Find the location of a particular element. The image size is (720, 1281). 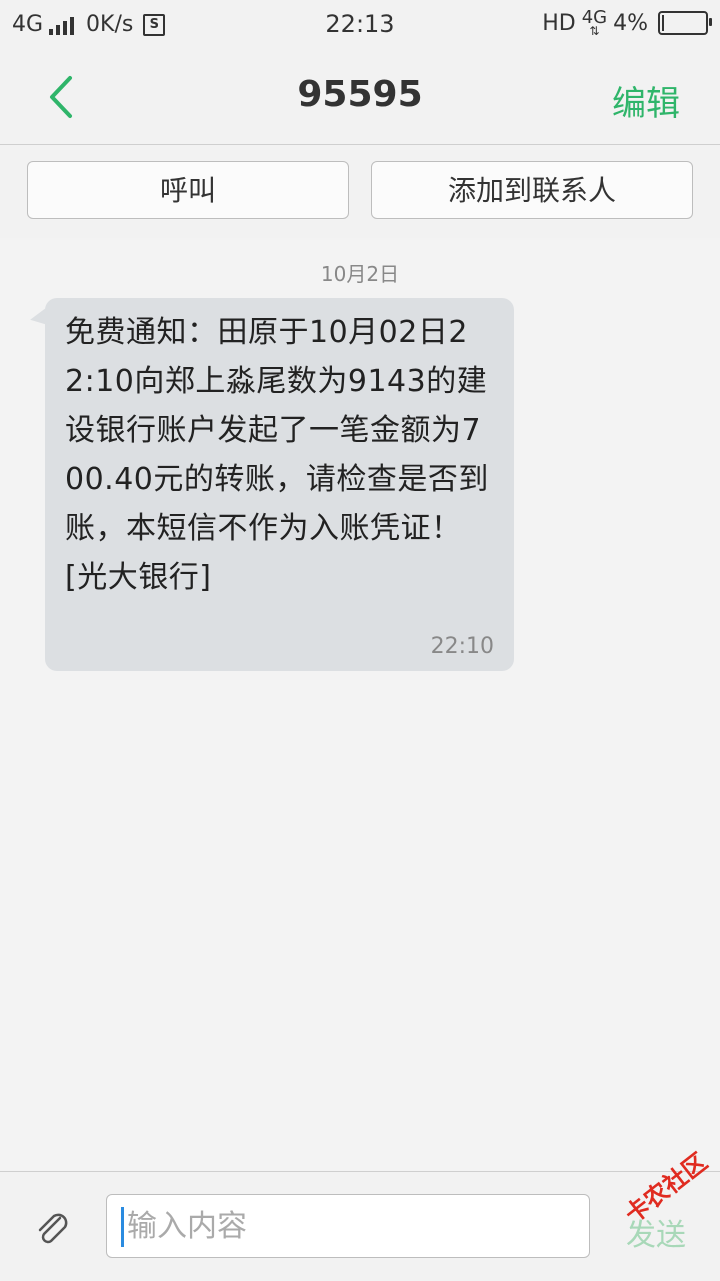

status-right: HD 4G ⇅ 4% is located at coordinates (627, 22).